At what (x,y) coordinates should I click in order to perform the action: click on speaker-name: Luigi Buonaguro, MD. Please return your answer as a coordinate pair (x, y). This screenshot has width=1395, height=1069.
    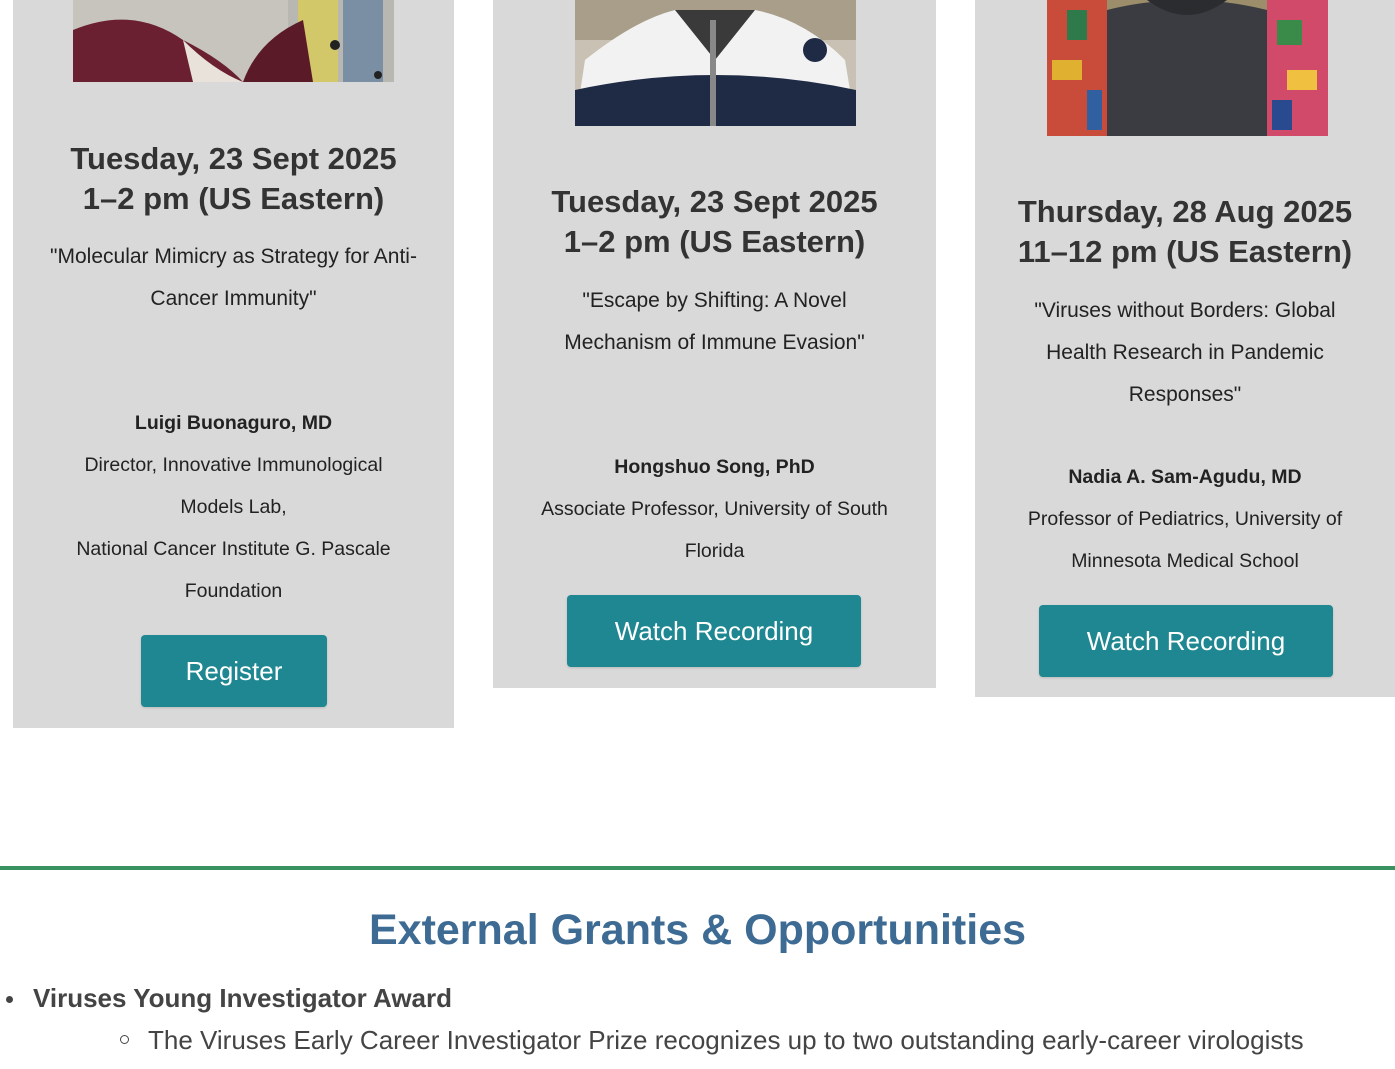
    Looking at the image, I should click on (233, 423).